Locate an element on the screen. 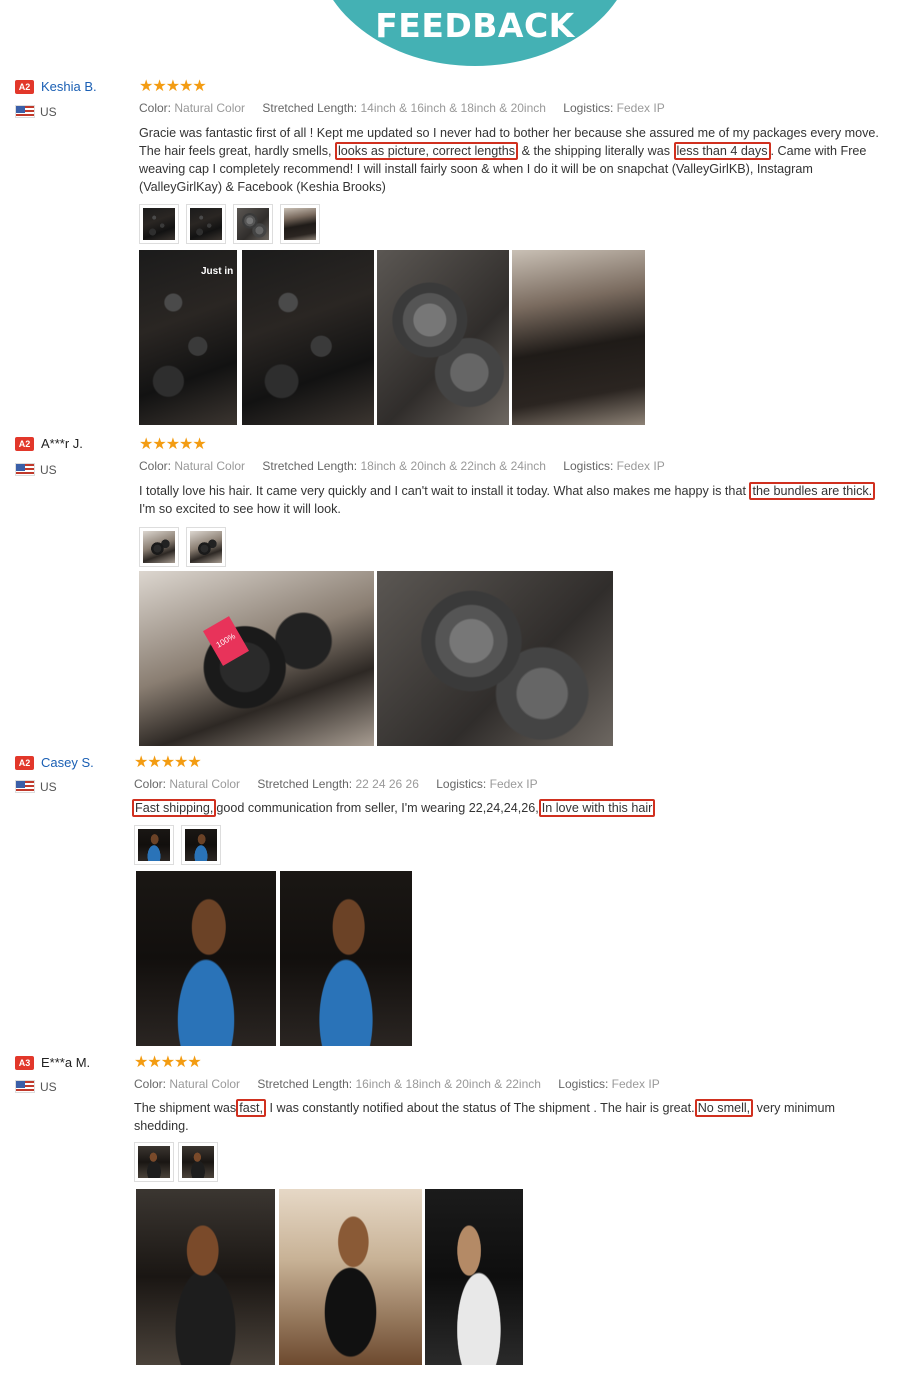  reviewer-name: A***r J. is located at coordinates (62, 443).